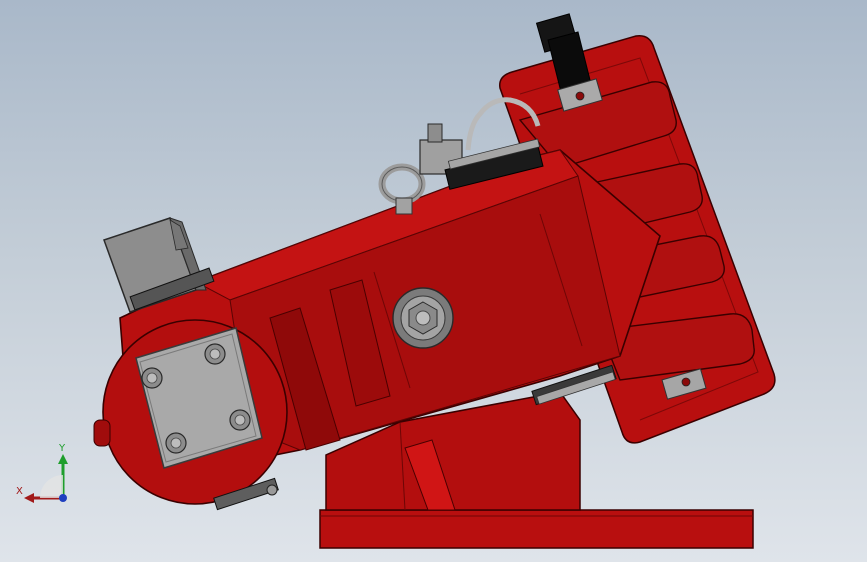 The height and width of the screenshot is (562, 867). Describe the element at coordinates (19, 491) in the screenshot. I see `x-axis-label: X` at that location.